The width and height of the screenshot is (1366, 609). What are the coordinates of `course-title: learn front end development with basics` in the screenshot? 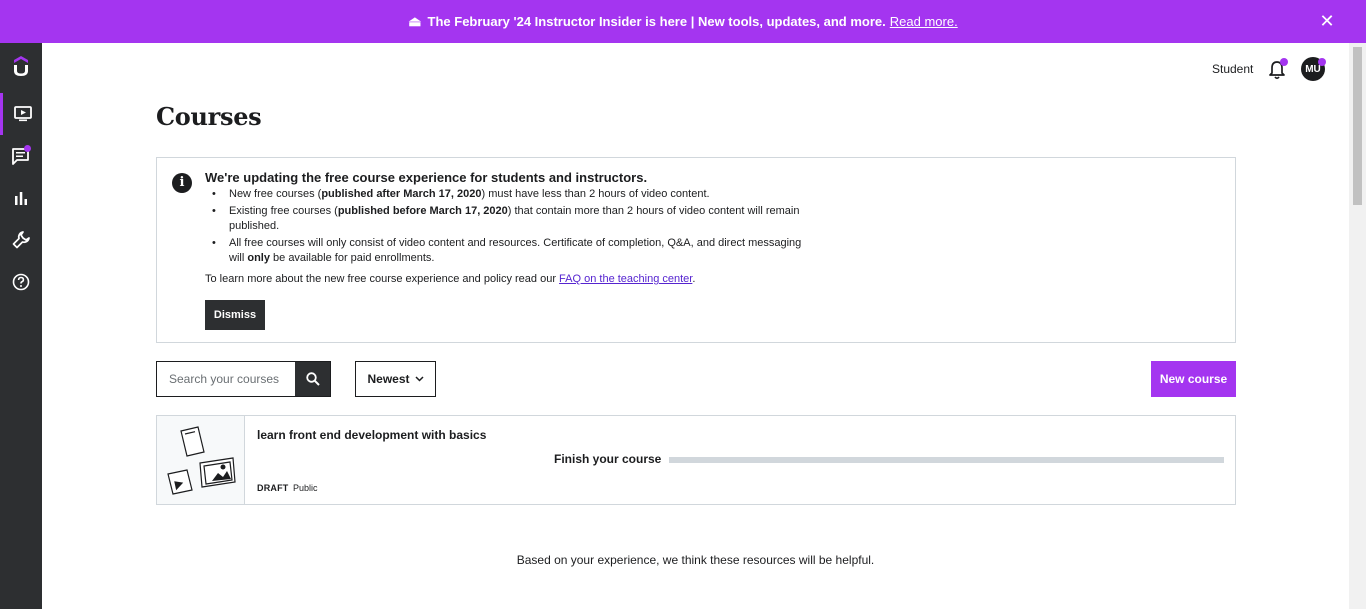 It's located at (372, 435).